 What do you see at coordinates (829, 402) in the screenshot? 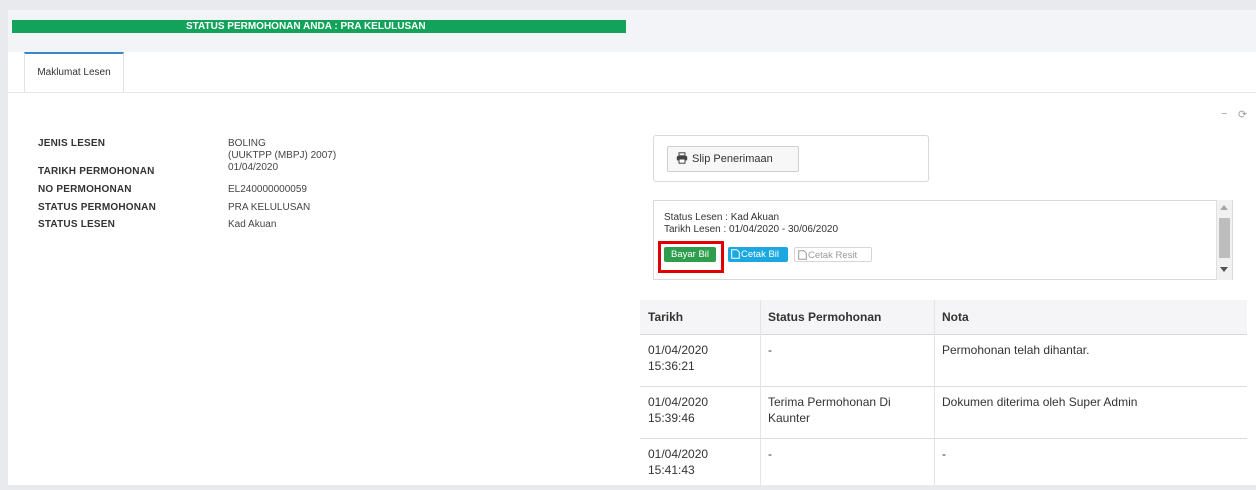
I see `row-status: Terima Permohonan Di` at bounding box center [829, 402].